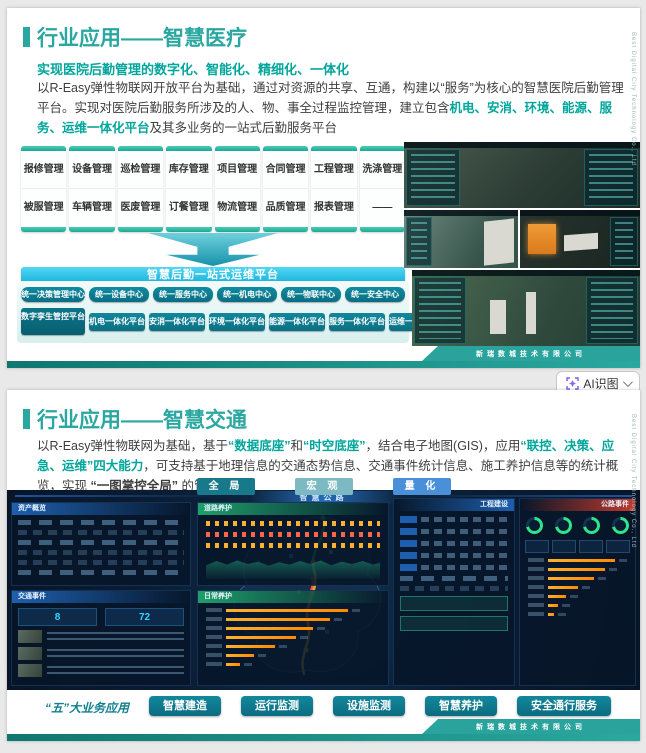 The height and width of the screenshot is (753, 646). I want to click on module-column: 设备管理 车辆管理, so click(92, 189).